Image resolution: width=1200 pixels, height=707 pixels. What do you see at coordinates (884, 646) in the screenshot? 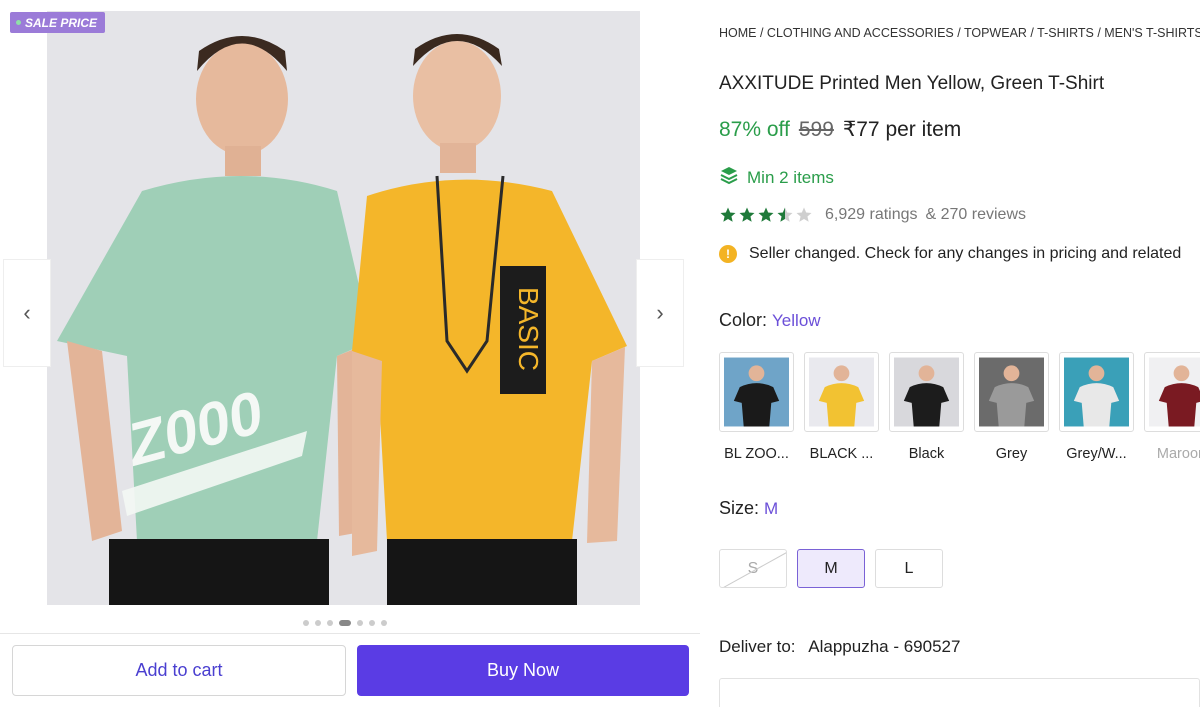
I see `delivery-location: Alappuzha - 690527` at bounding box center [884, 646].